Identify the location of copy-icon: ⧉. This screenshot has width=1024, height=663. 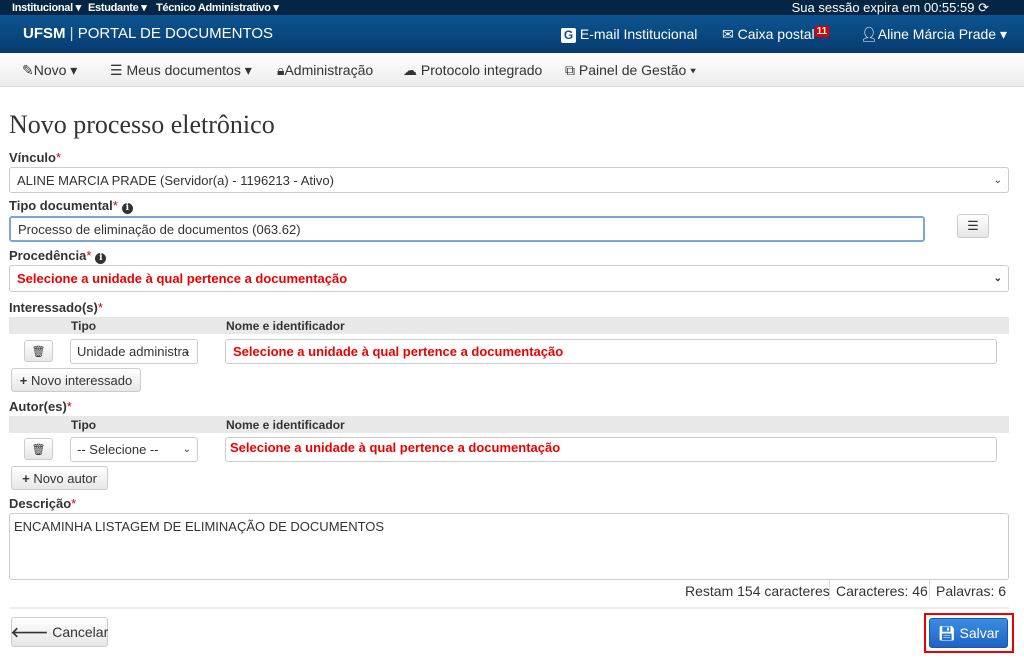
(570, 70).